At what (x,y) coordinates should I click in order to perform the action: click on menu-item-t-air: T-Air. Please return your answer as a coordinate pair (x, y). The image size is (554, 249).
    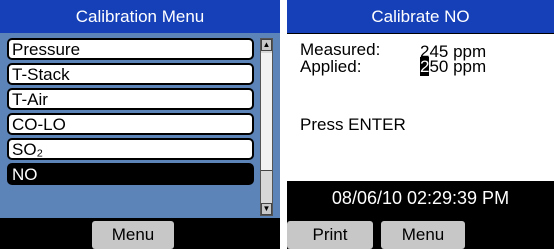
    Looking at the image, I should click on (130, 99).